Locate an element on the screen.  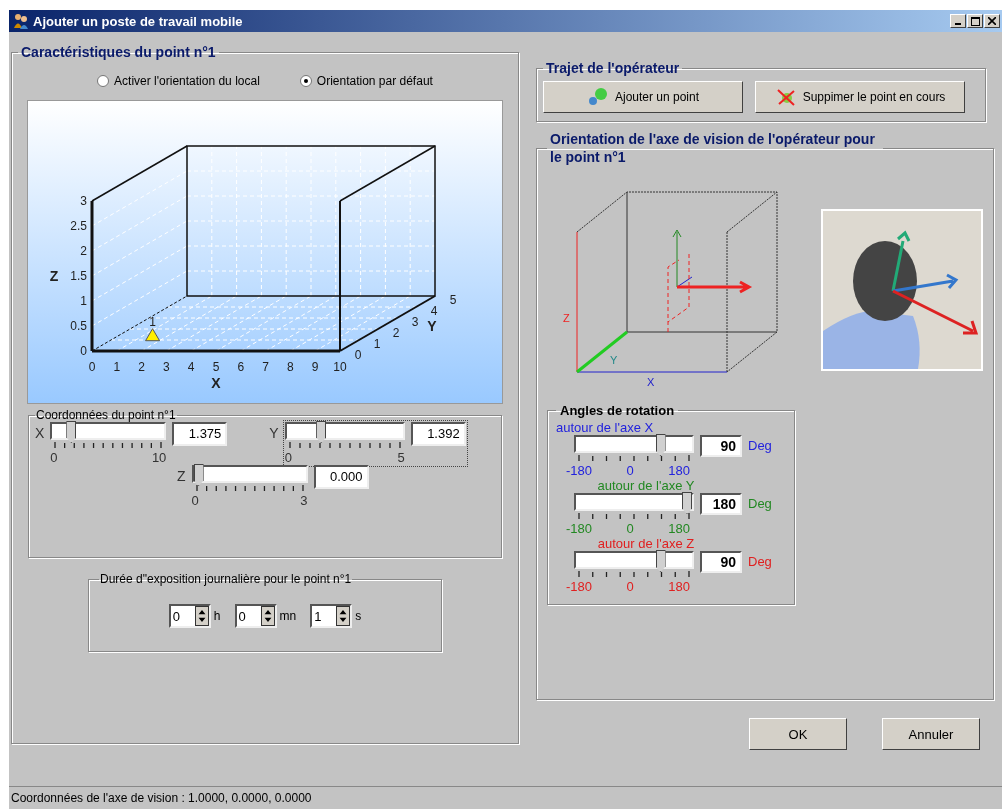
tick-label: 0.5 is located at coordinates (78, 326).